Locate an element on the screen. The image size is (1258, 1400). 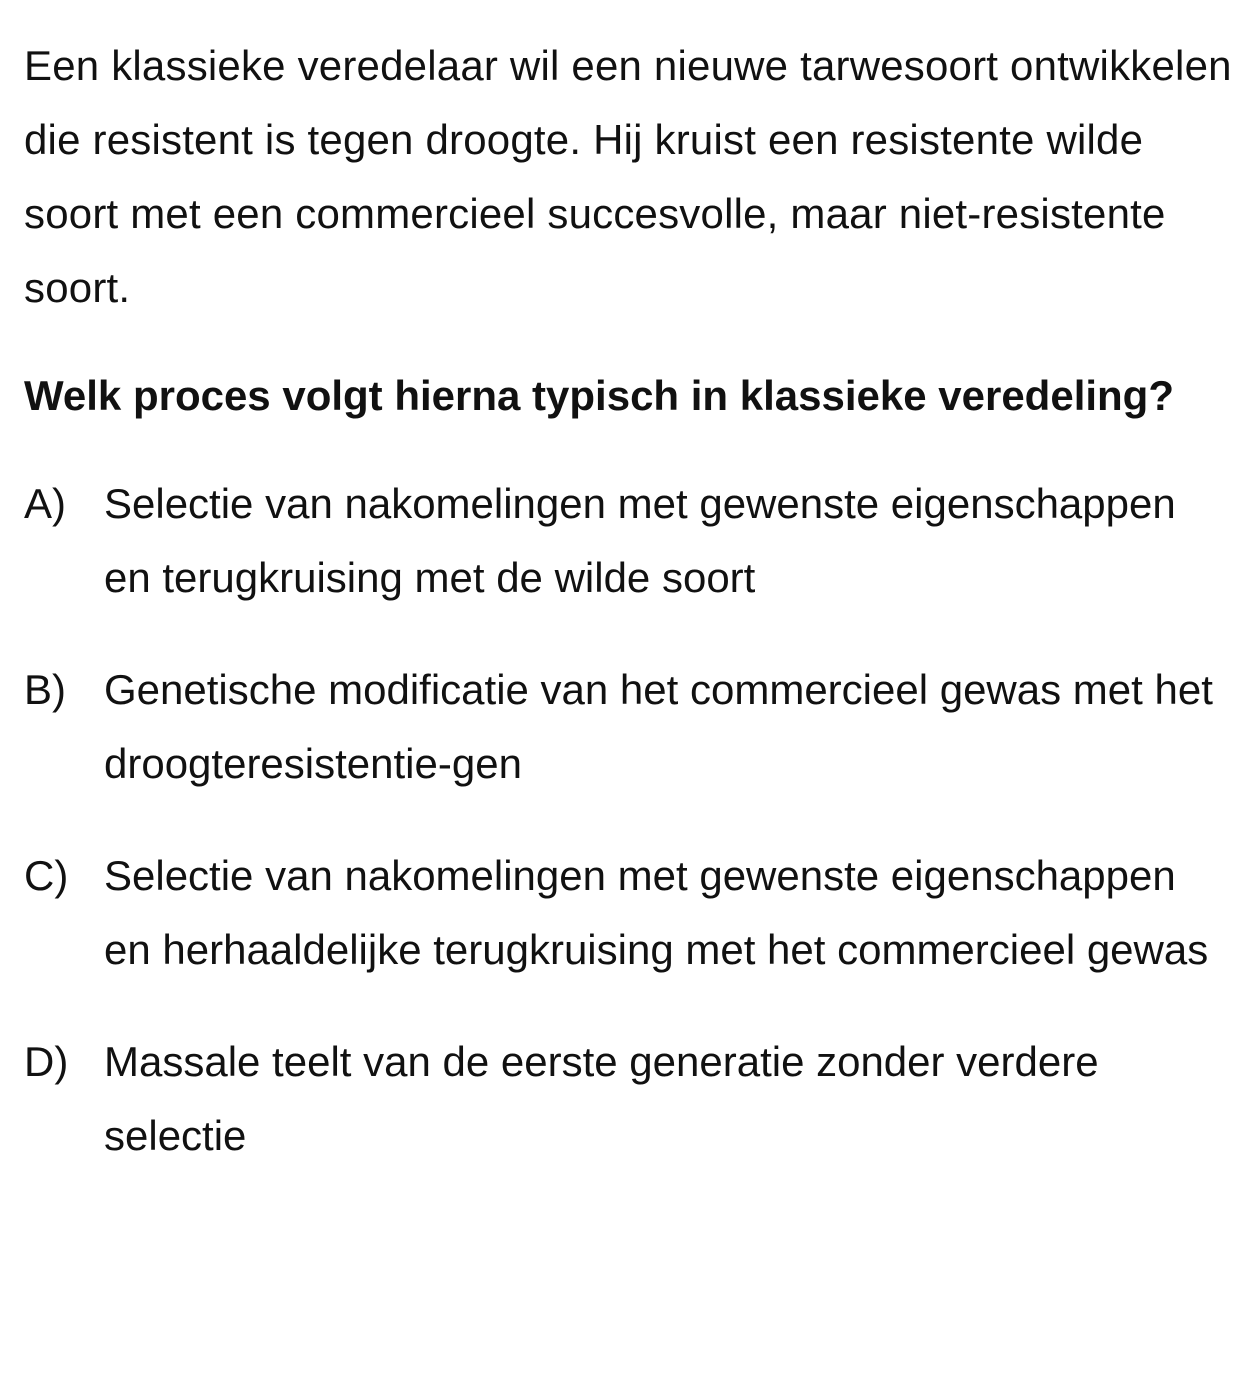
option-letter: D) is located at coordinates (46, 1061).